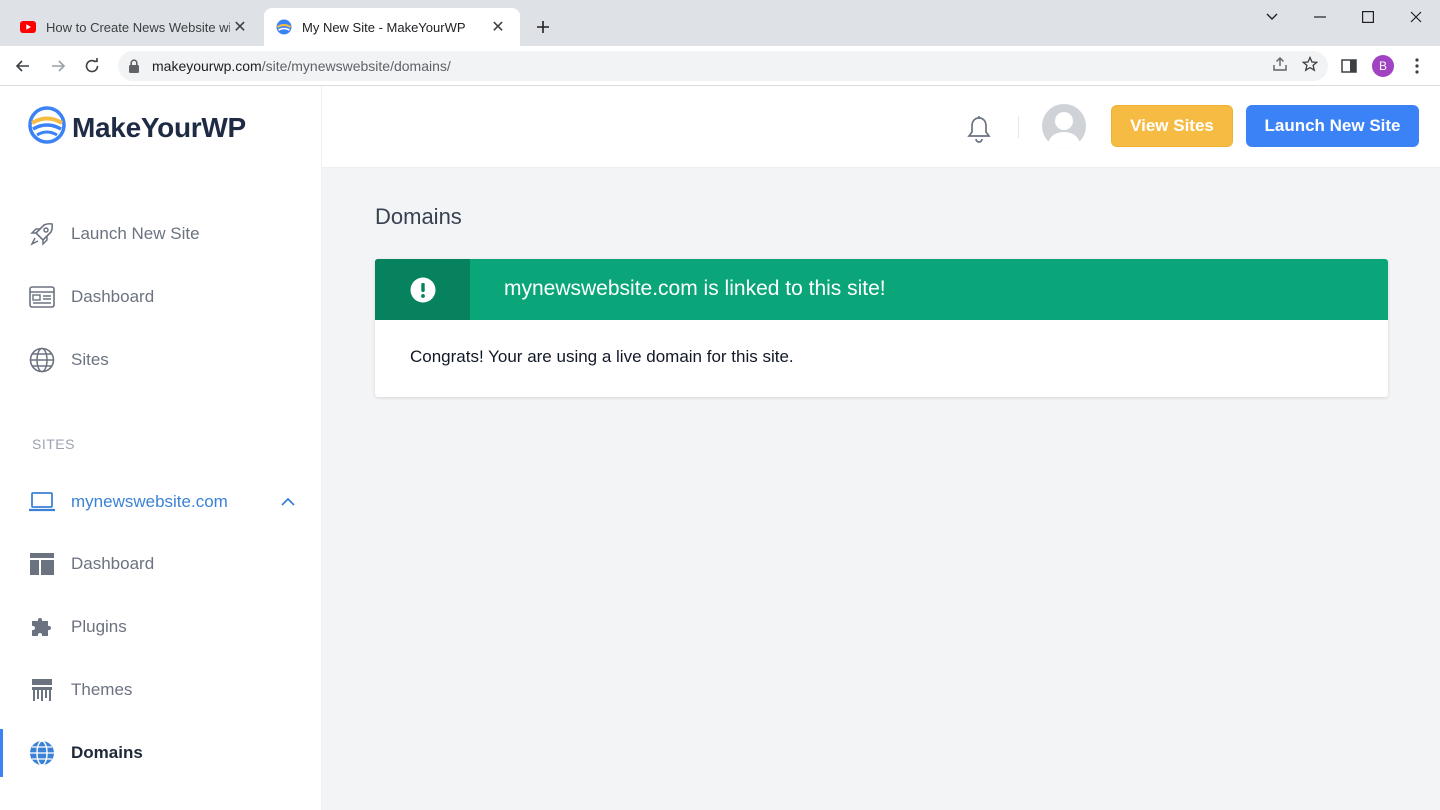  Describe the element at coordinates (102, 689) in the screenshot. I see `sidebar-item-label: Themes` at that location.